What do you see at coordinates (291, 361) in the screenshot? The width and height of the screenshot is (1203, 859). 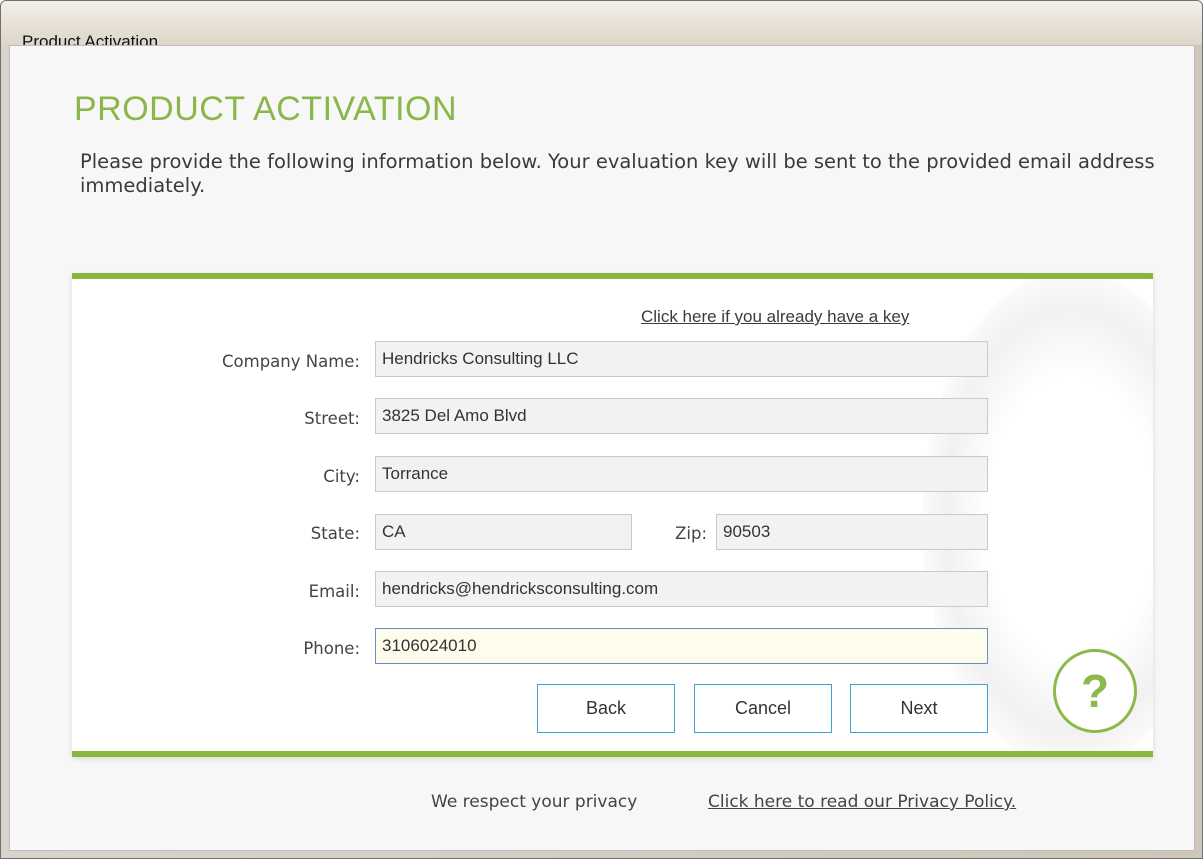 I see `company-name-label: Company Name:` at bounding box center [291, 361].